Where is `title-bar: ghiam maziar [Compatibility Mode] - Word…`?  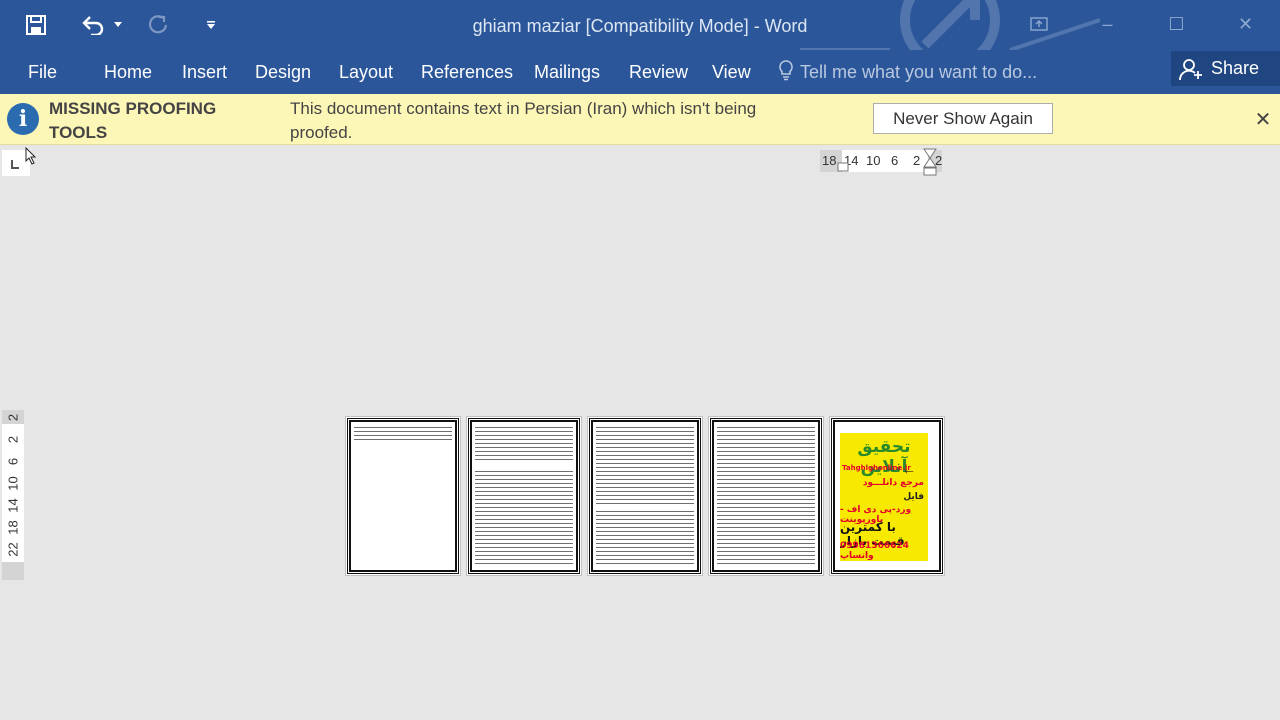
title-bar: ghiam maziar [Compatibility Mode] - Word… is located at coordinates (640, 25).